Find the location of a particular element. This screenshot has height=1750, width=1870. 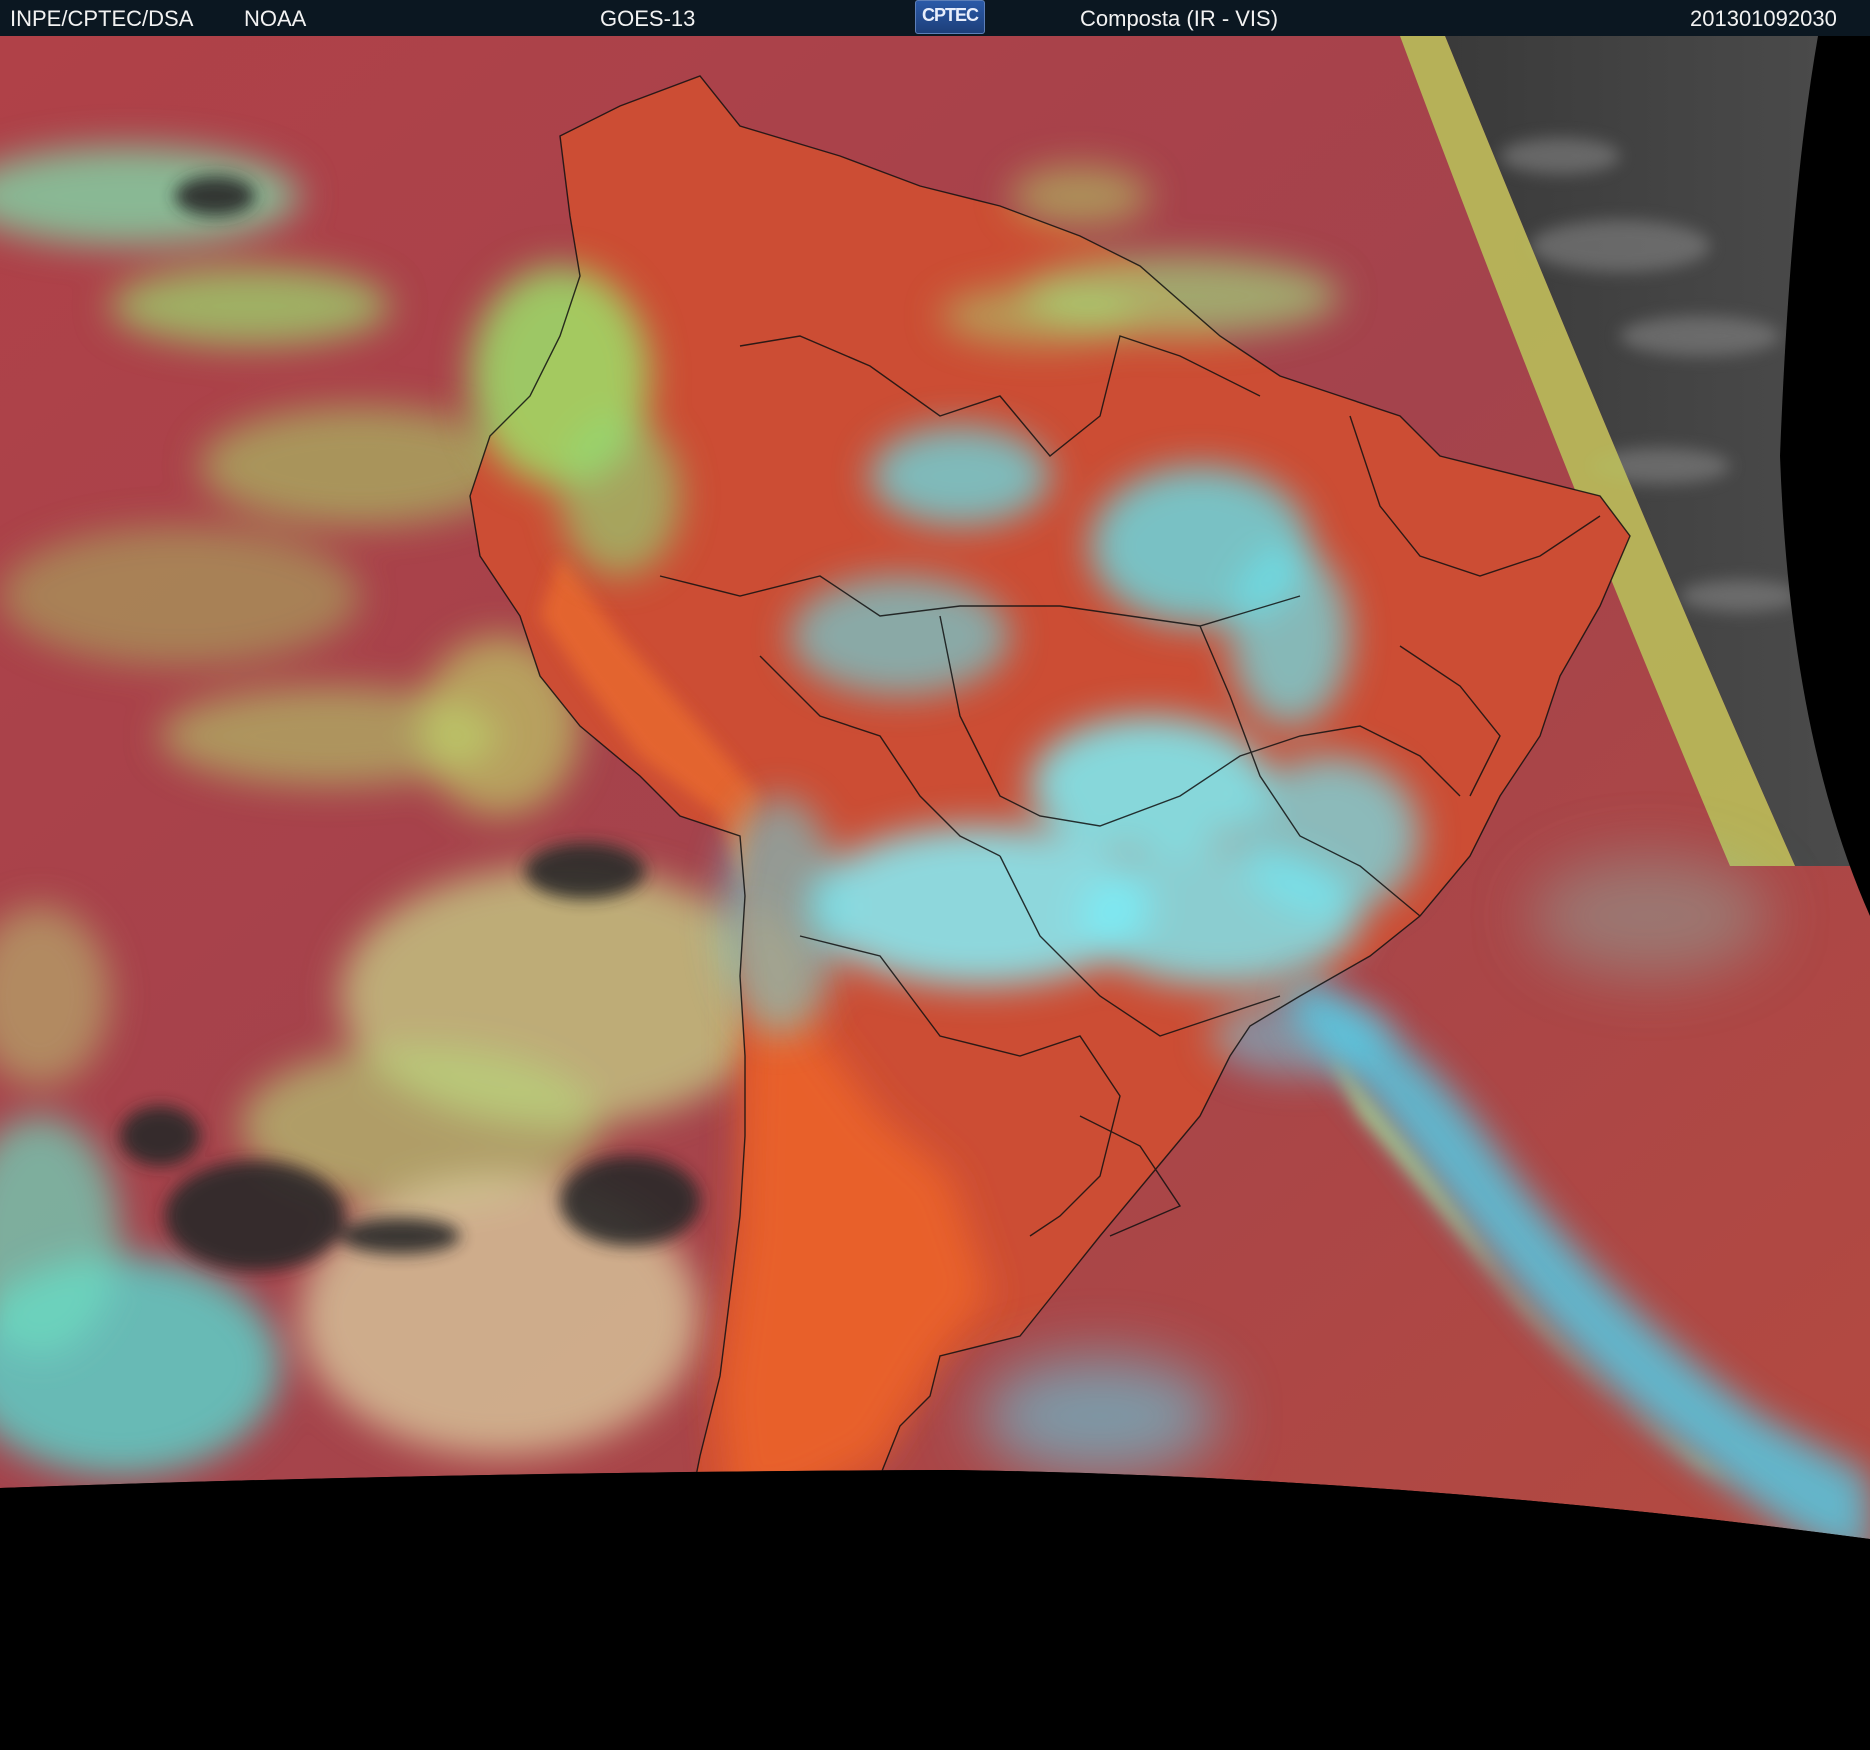

satellite-label: GOES-13 is located at coordinates (648, 18).